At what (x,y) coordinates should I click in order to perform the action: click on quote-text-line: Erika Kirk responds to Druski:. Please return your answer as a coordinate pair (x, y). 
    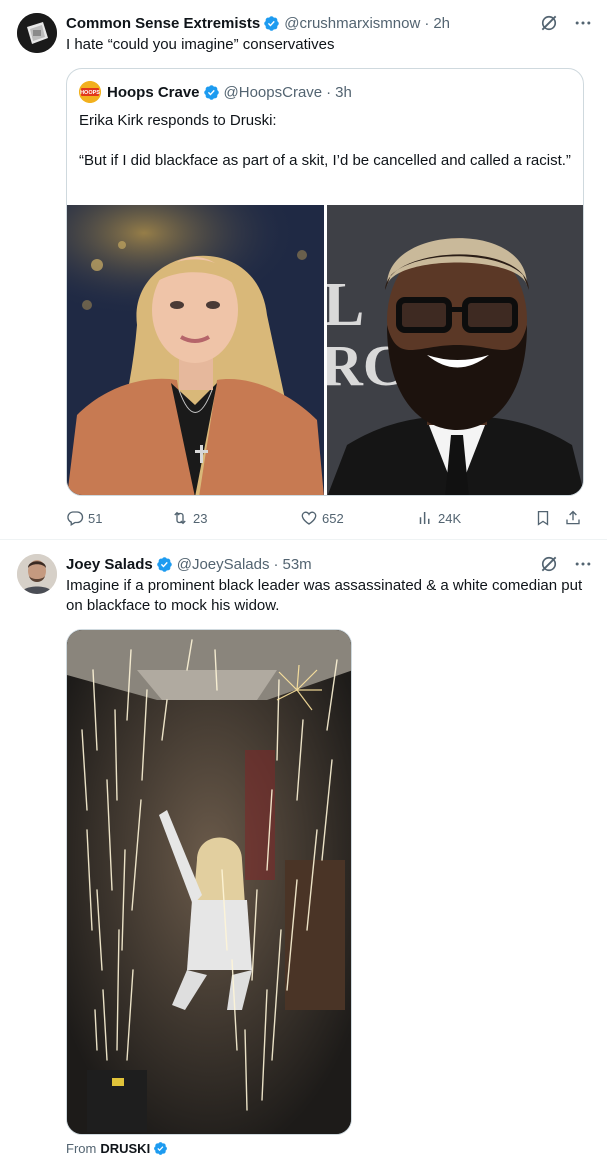
    Looking at the image, I should click on (178, 120).